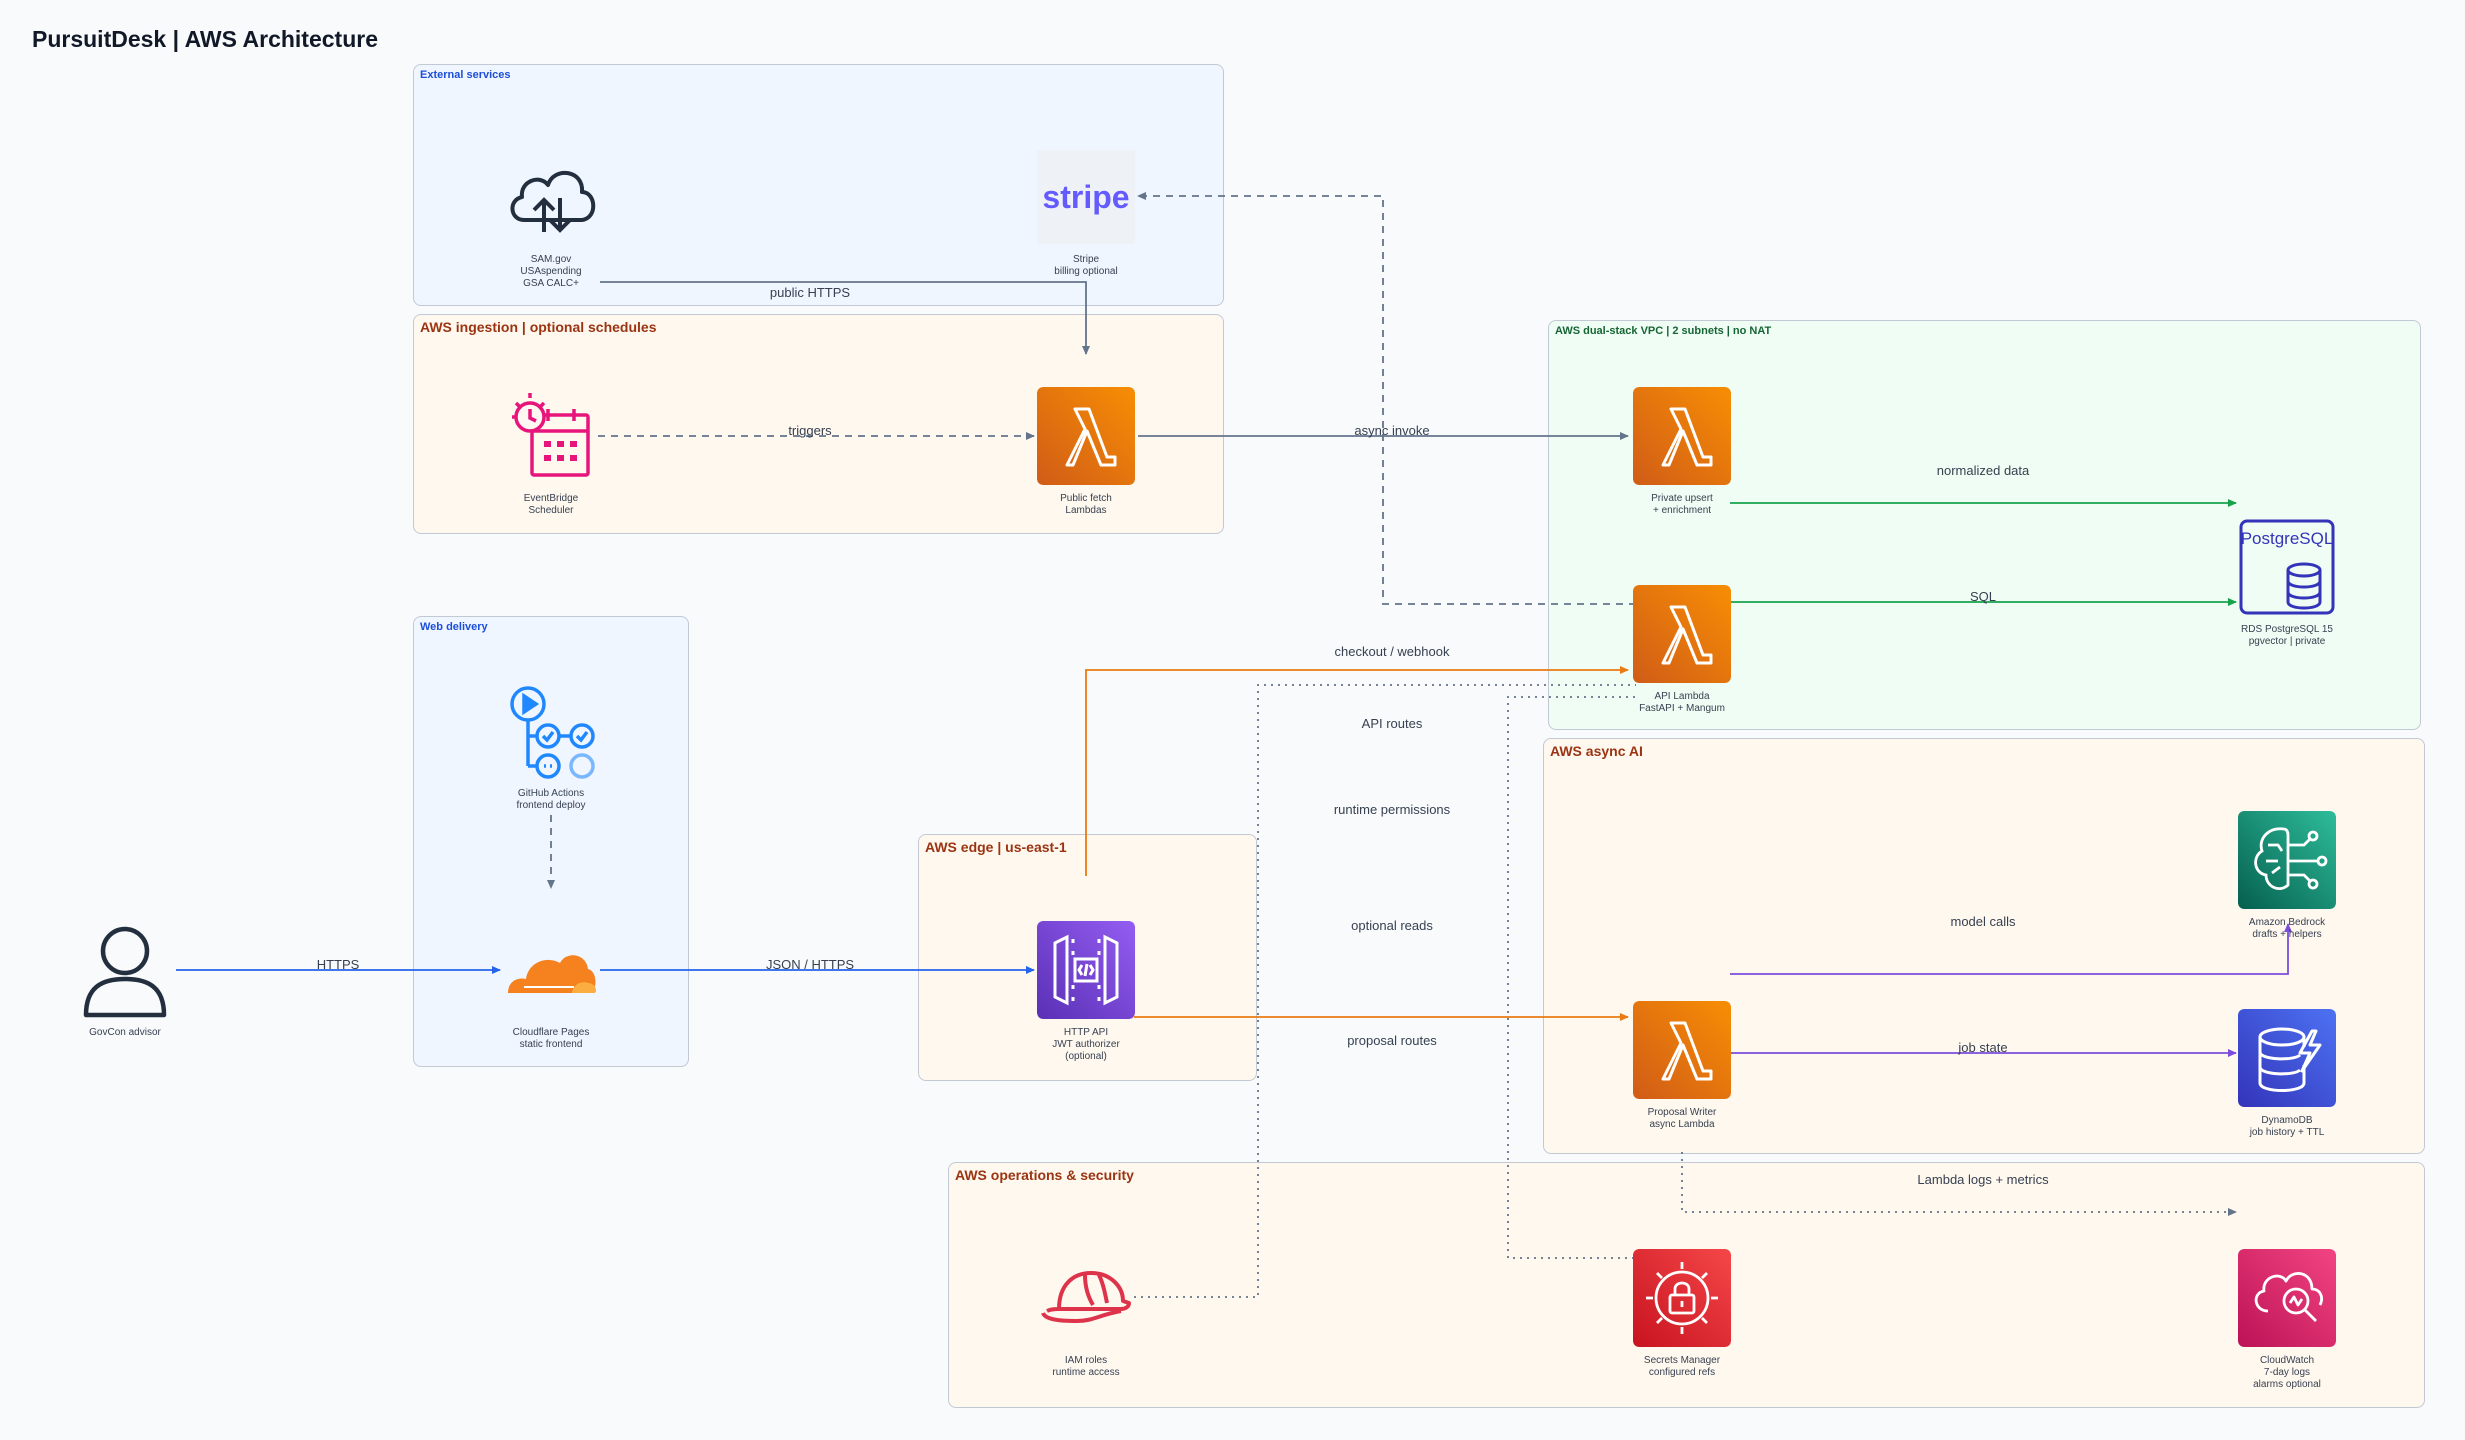  What do you see at coordinates (553, 201) in the screenshot?
I see `cloud-upload-download-icon` at bounding box center [553, 201].